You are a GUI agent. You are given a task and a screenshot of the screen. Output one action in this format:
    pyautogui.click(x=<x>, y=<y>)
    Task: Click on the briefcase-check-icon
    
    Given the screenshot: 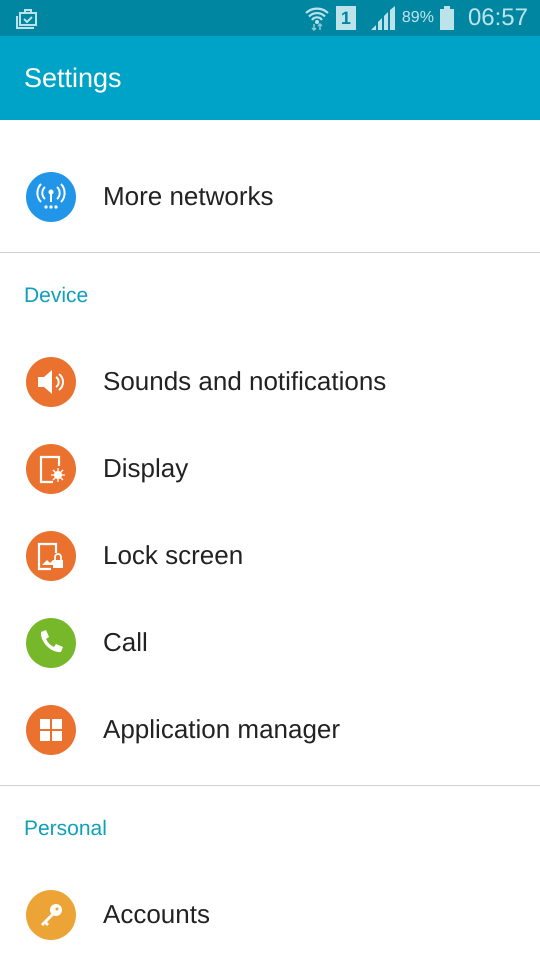 What is the action you would take?
    pyautogui.click(x=28, y=18)
    